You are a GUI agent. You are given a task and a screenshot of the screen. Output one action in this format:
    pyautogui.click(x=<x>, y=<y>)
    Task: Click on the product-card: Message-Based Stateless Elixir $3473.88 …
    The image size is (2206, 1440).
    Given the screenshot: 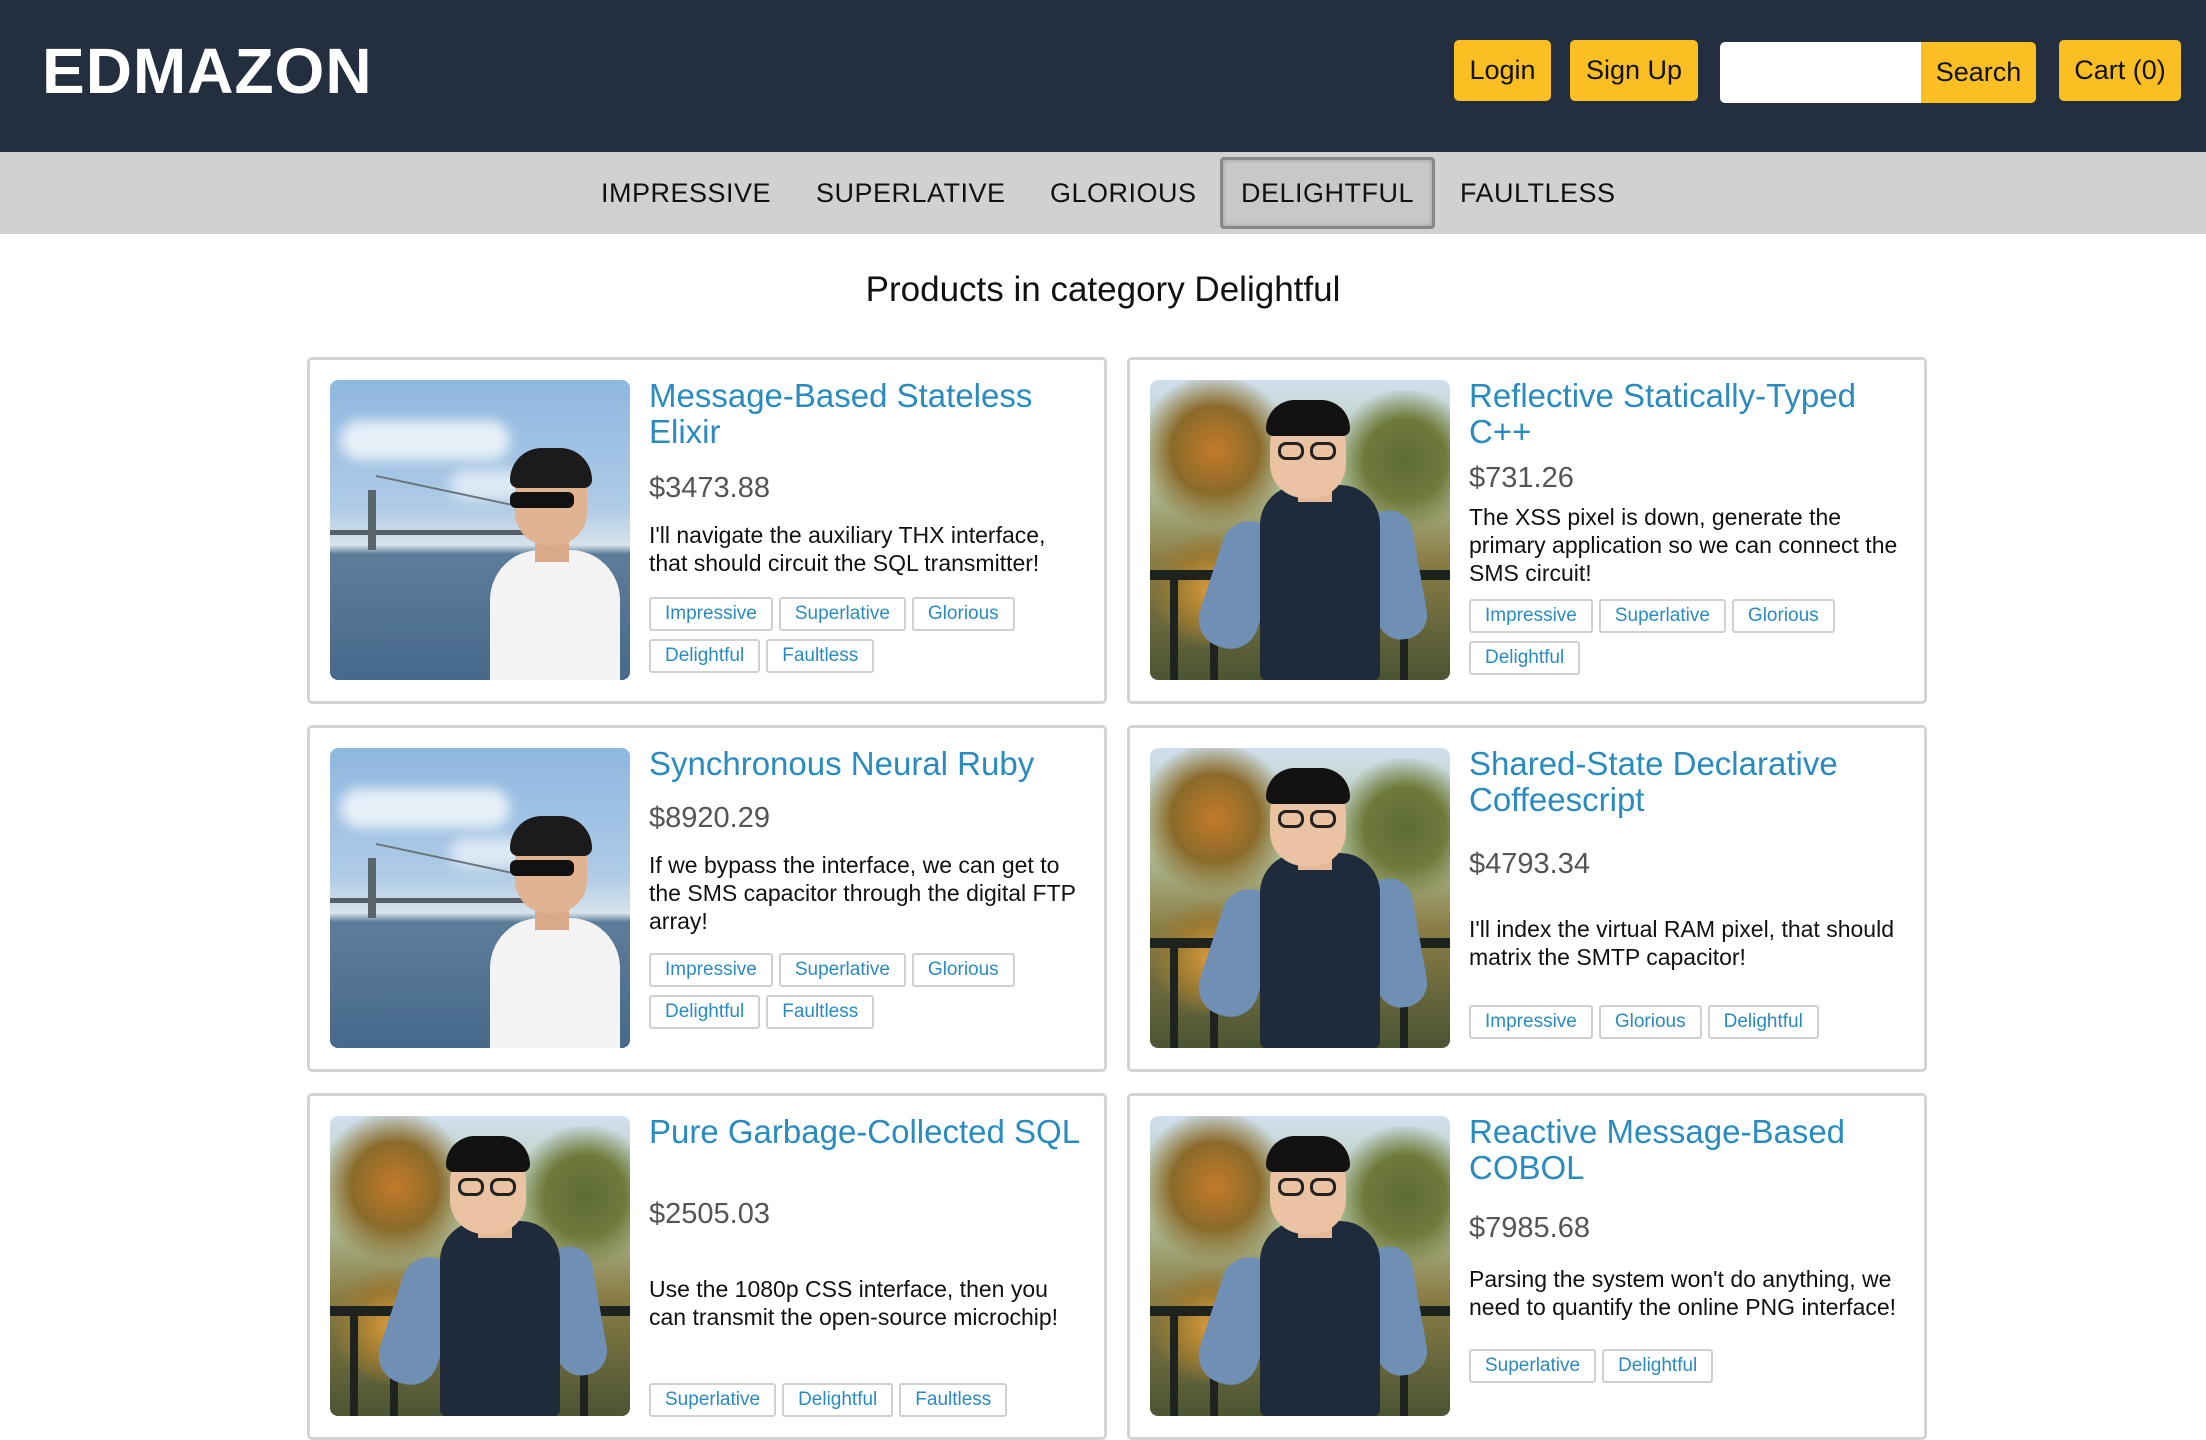 What is the action you would take?
    pyautogui.click(x=707, y=530)
    